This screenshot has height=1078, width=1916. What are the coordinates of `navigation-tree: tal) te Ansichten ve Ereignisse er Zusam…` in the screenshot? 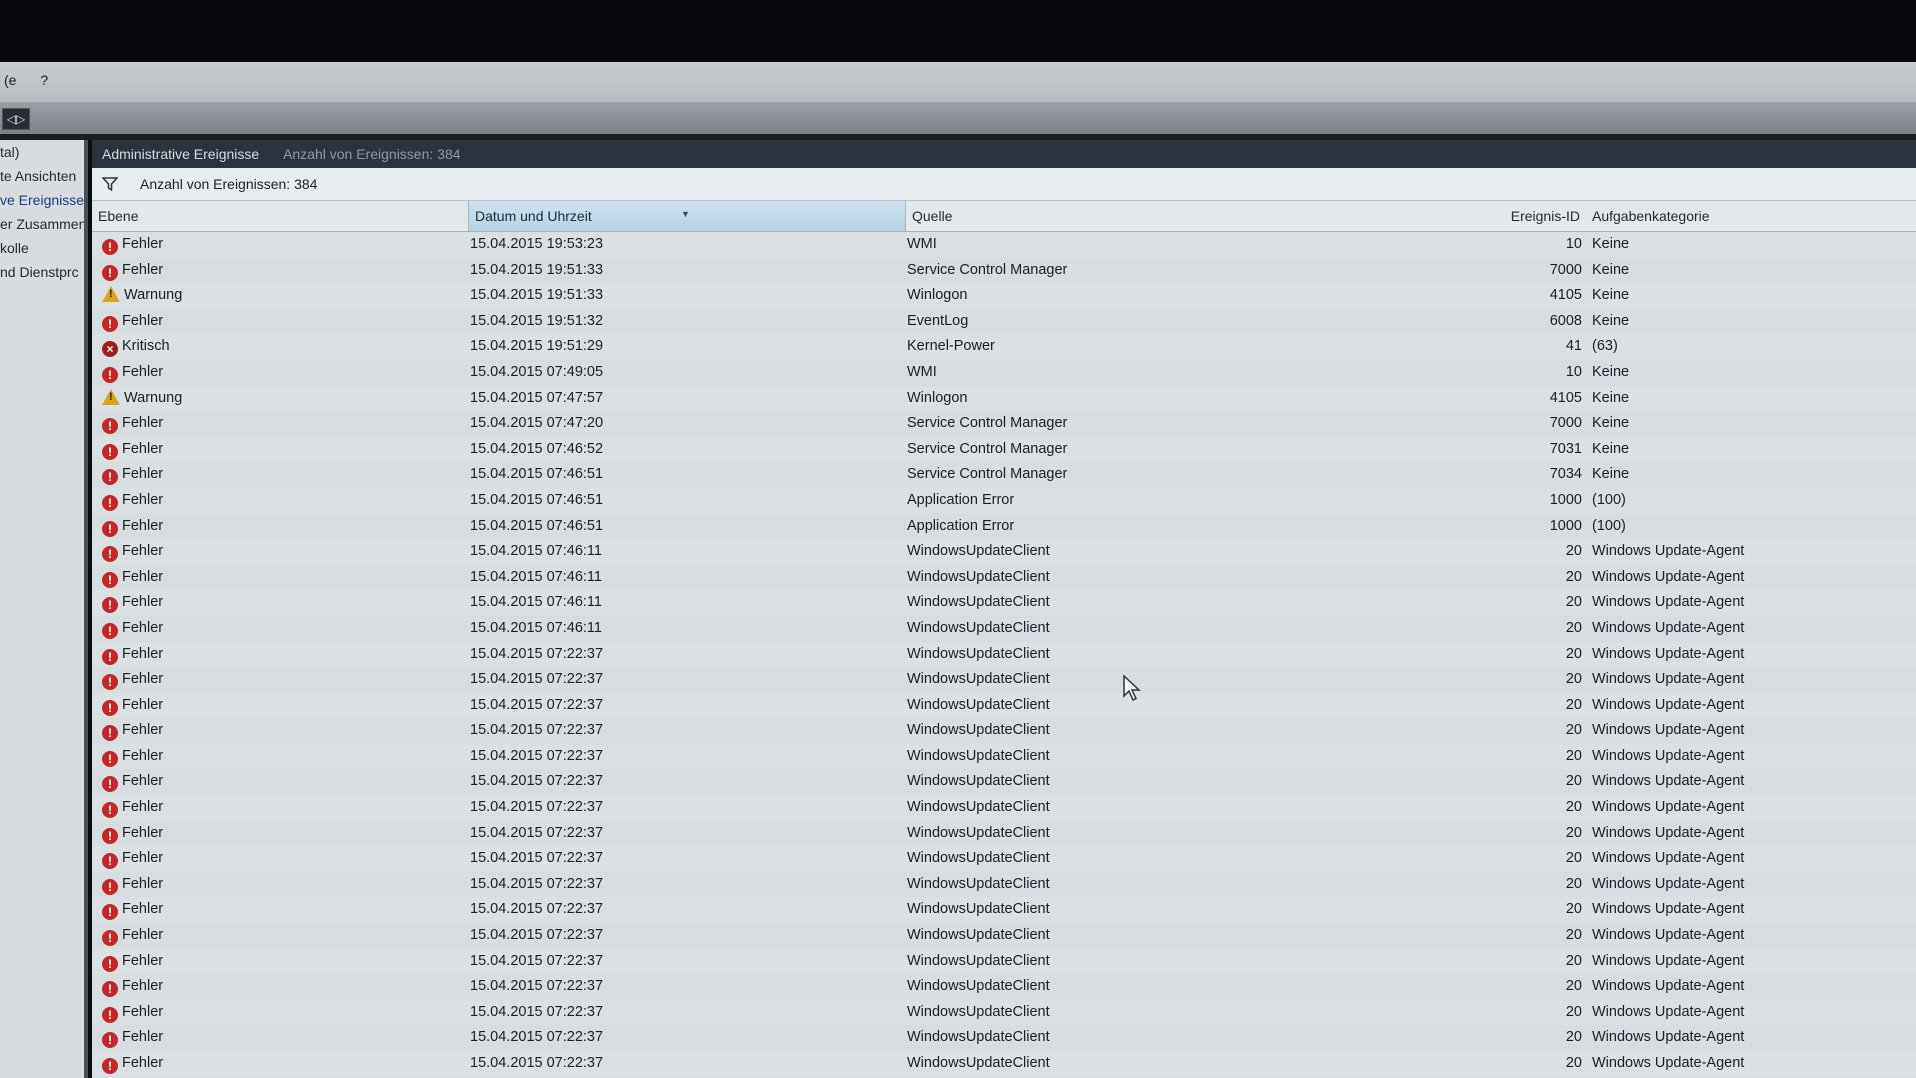 It's located at (44, 609).